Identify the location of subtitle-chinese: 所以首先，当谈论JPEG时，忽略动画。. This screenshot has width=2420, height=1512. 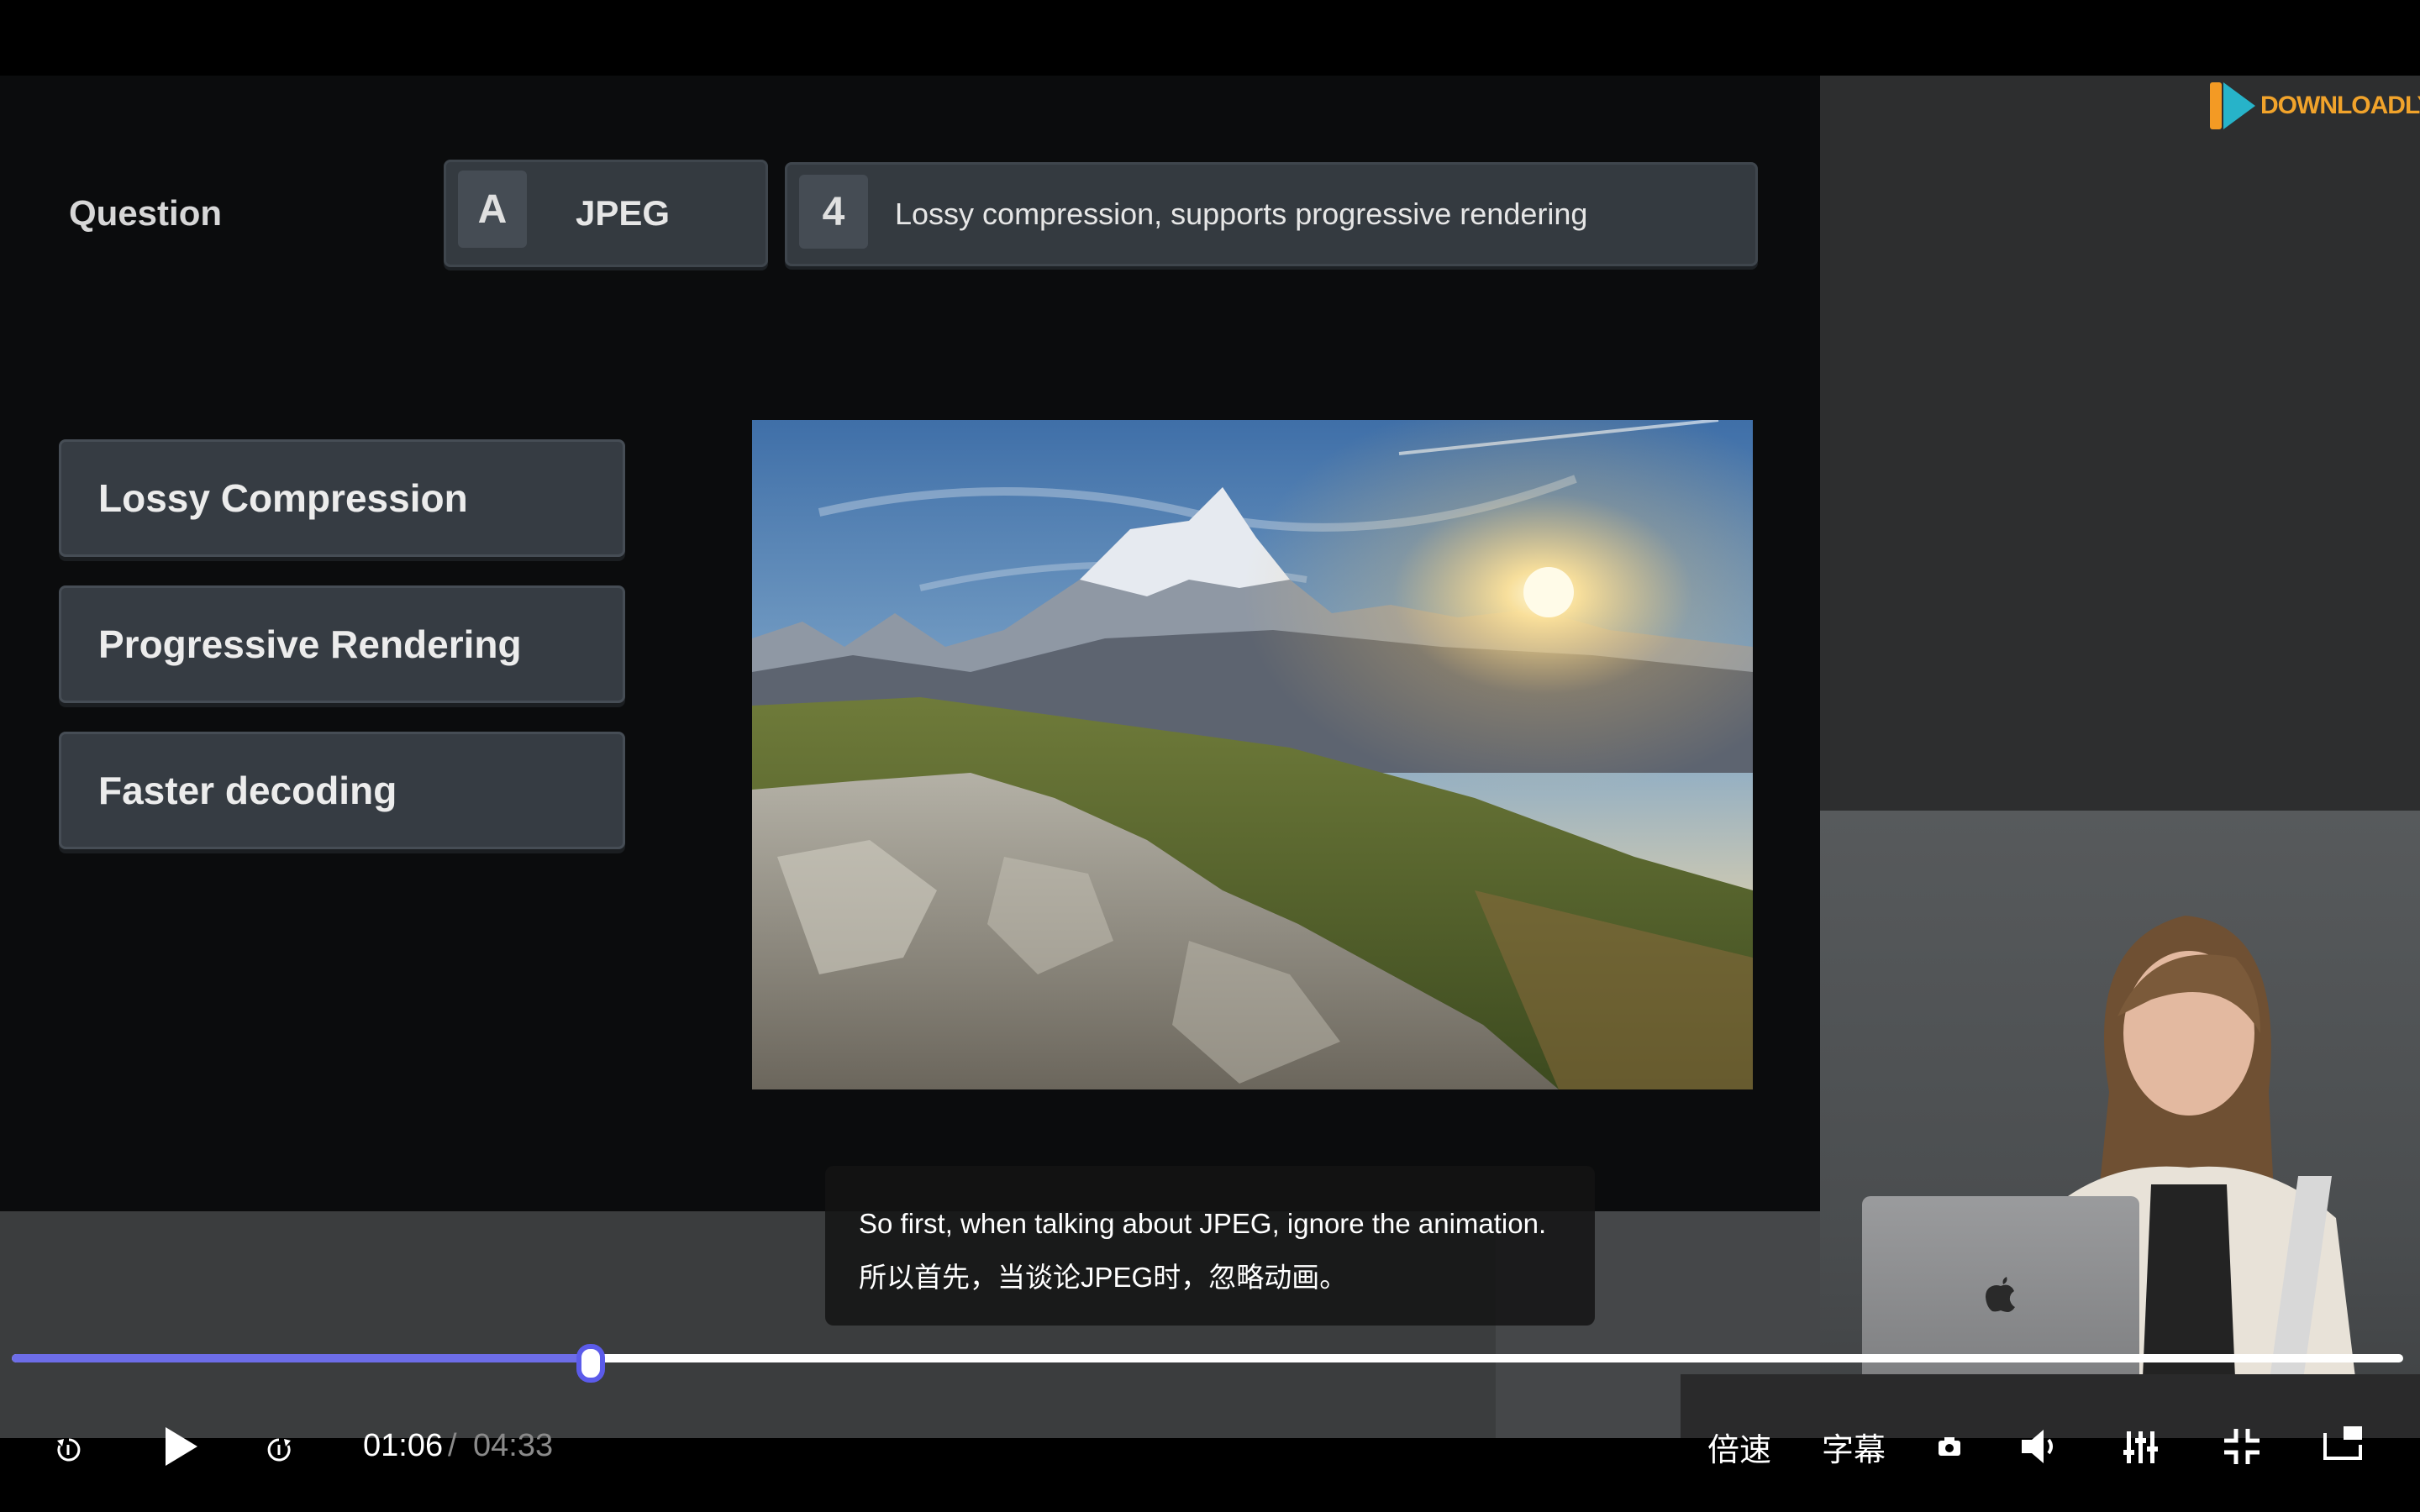
(1104, 1277).